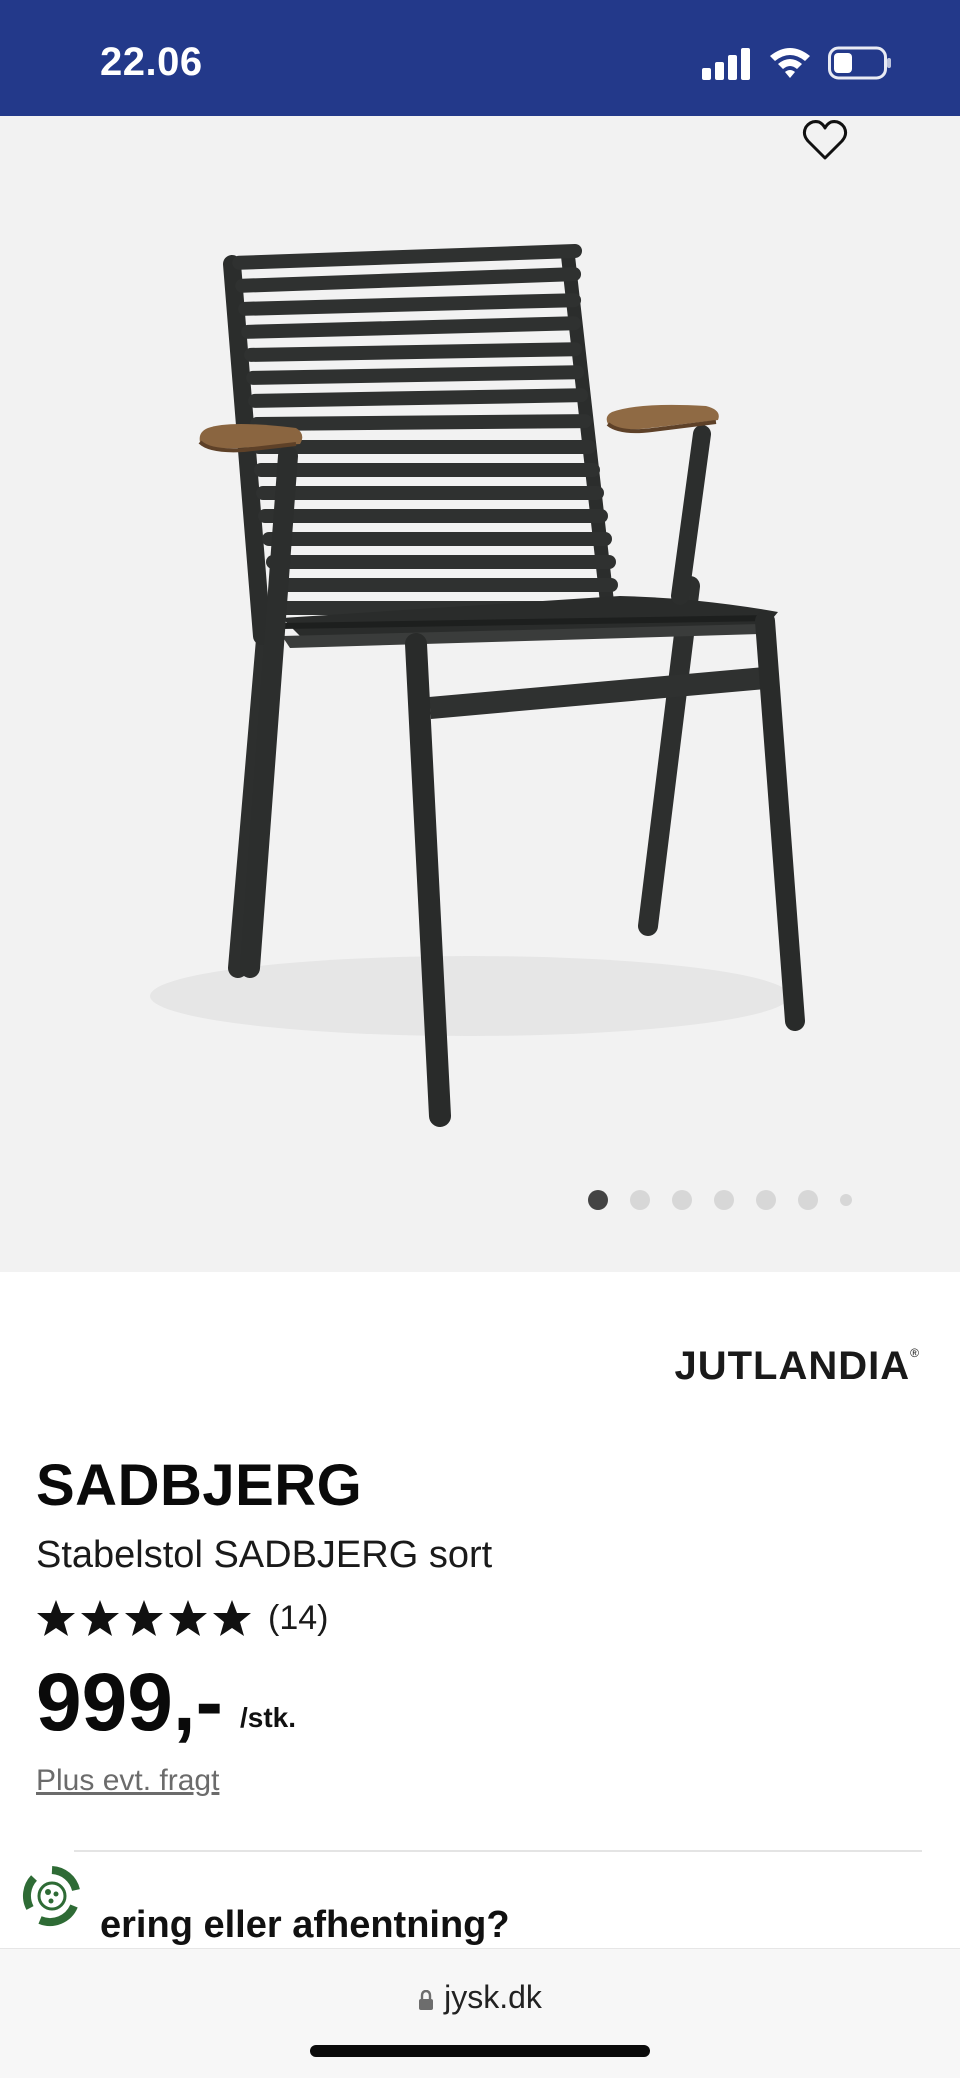 This screenshot has height=2078, width=960. Describe the element at coordinates (151, 62) in the screenshot. I see `status-time: 22.06` at that location.